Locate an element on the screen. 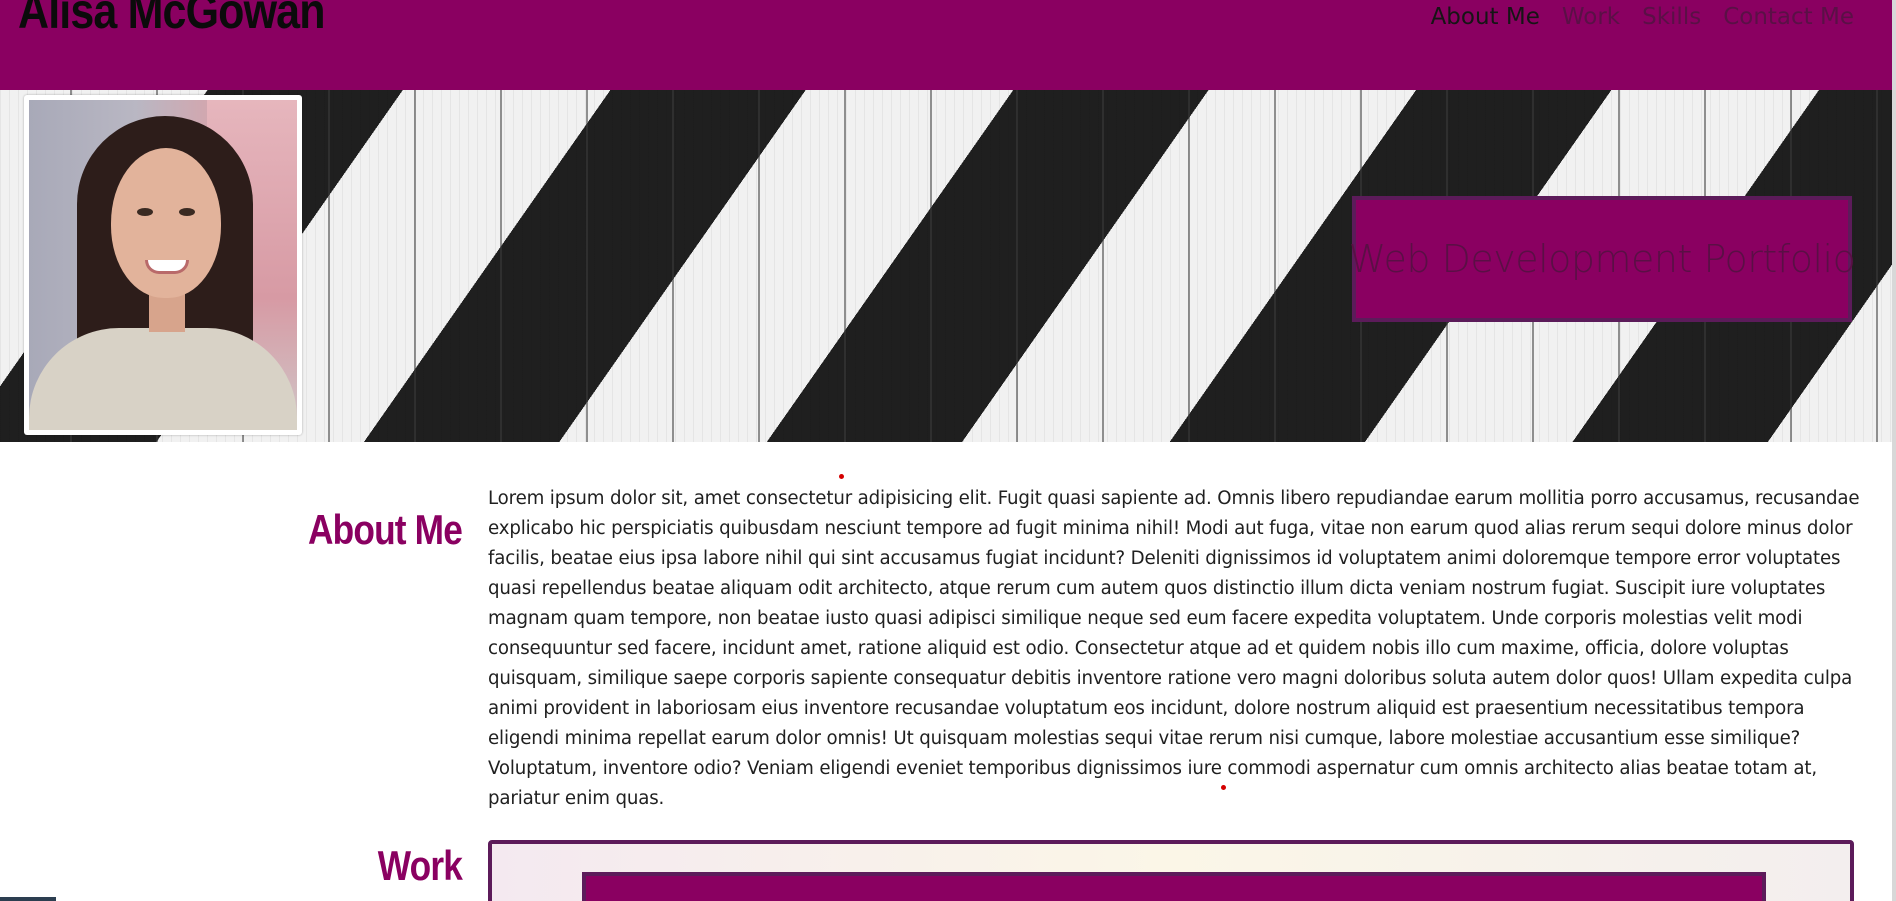  nav-link-contact-me: Contact Me is located at coordinates (1788, 17).